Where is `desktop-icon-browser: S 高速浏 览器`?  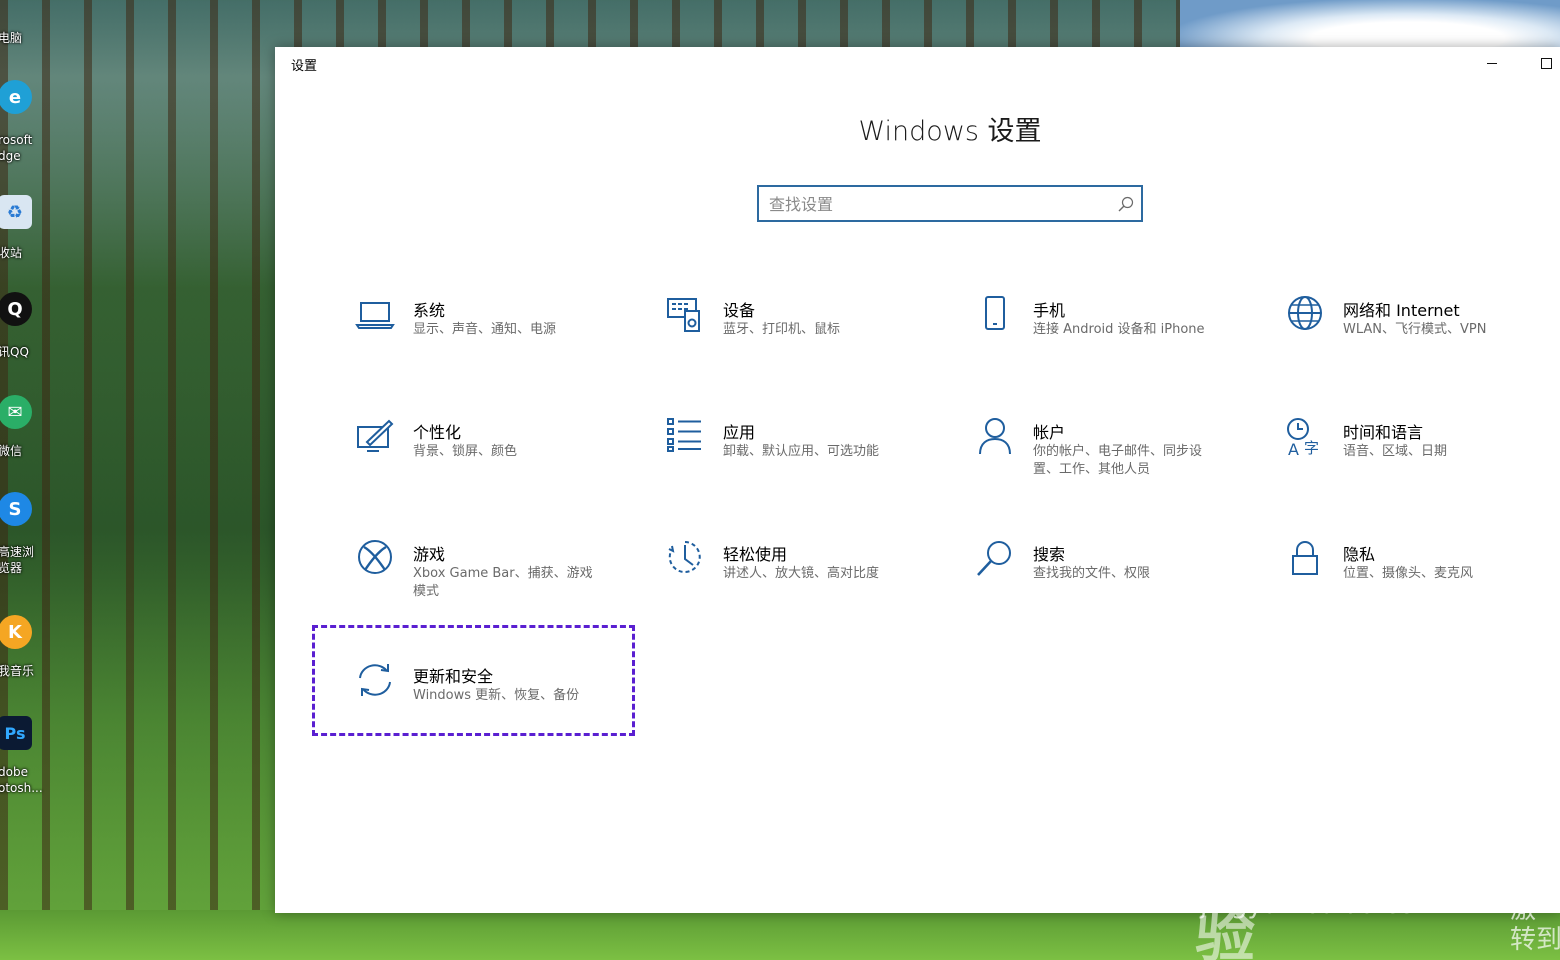
desktop-icon-browser: S 高速浏 览器 is located at coordinates (30, 534).